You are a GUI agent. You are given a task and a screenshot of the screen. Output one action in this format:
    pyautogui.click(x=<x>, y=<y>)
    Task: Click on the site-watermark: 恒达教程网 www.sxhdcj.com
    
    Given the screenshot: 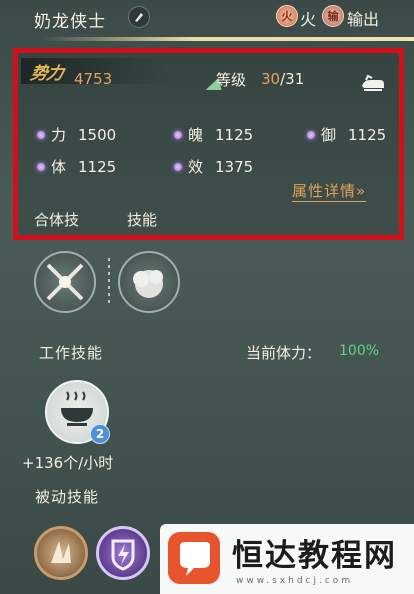 What is the action you would take?
    pyautogui.click(x=287, y=559)
    